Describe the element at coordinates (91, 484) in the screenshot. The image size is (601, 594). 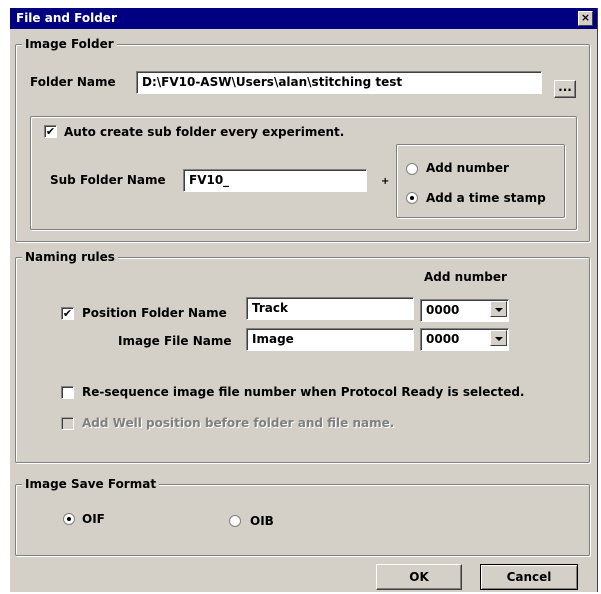
I see `image-save-format-legend: Image Save Format` at that location.